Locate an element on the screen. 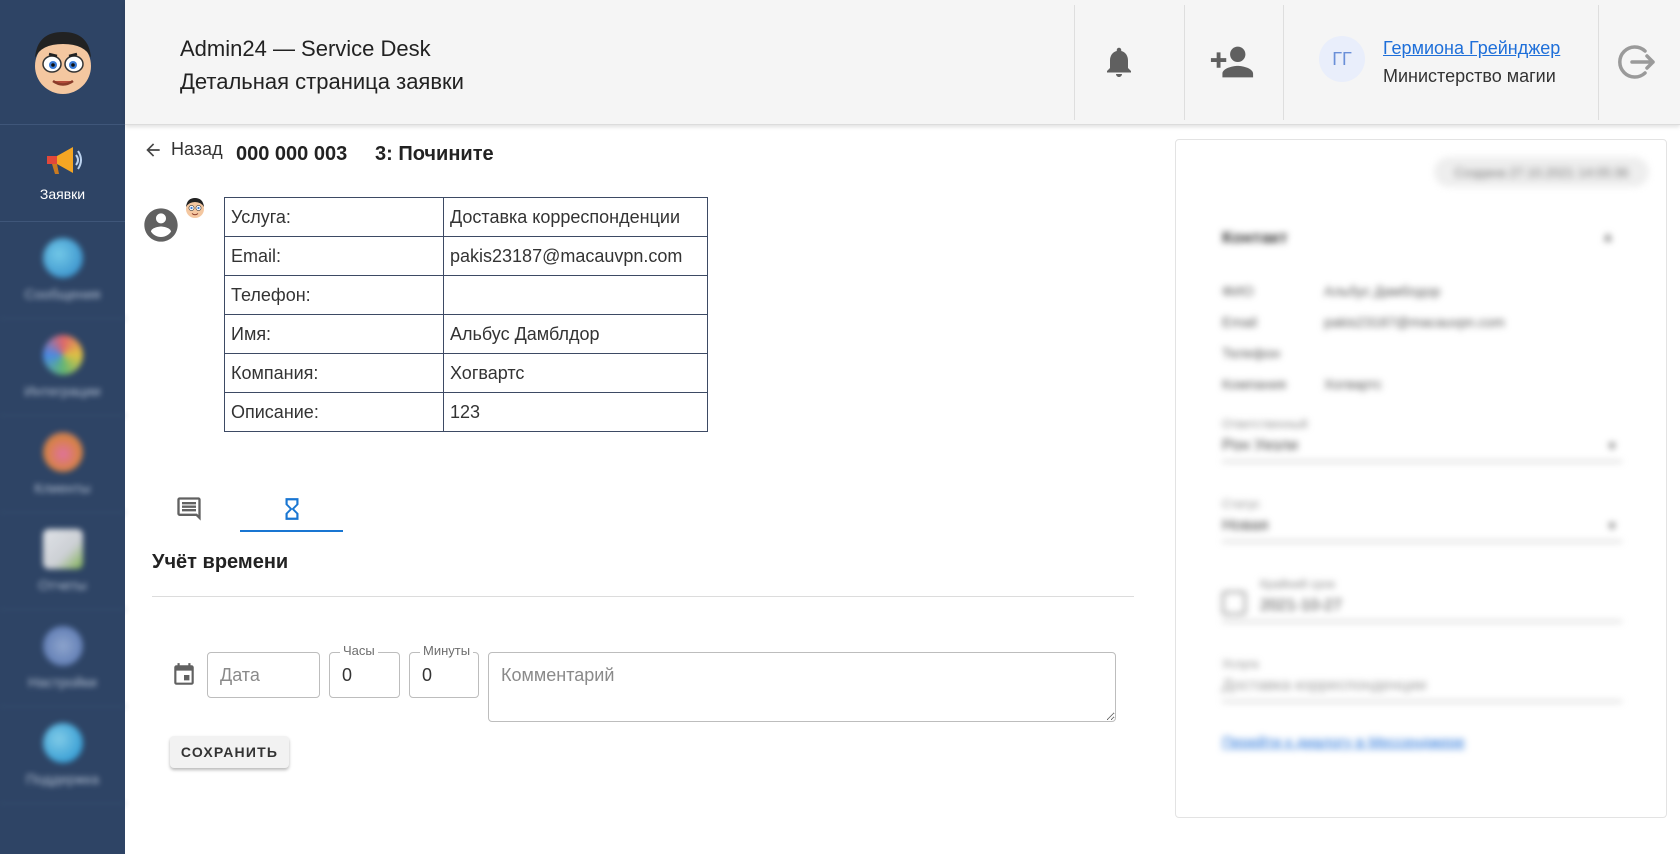 The width and height of the screenshot is (1680, 854). hours-field: Часы is located at coordinates (364, 670).